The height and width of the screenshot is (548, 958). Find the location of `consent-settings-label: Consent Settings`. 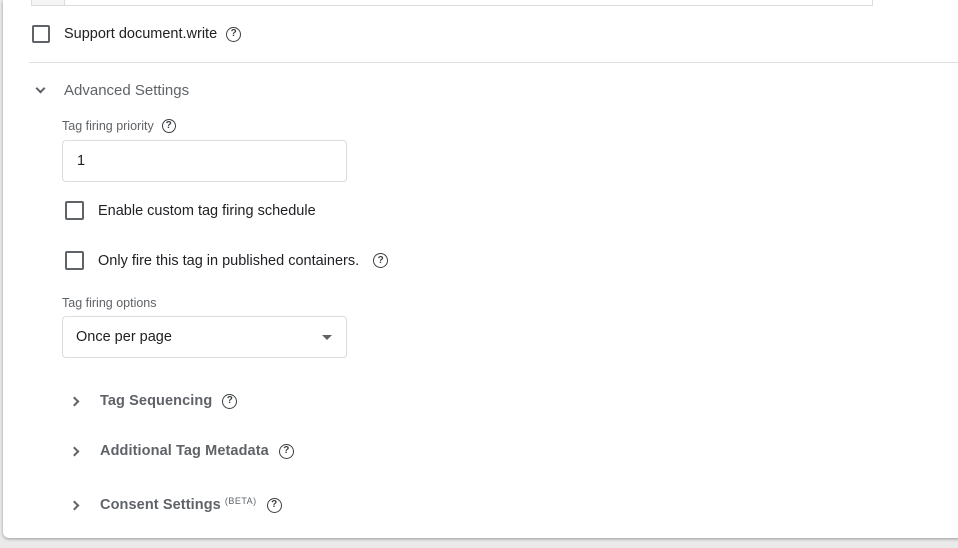

consent-settings-label: Consent Settings is located at coordinates (160, 505).